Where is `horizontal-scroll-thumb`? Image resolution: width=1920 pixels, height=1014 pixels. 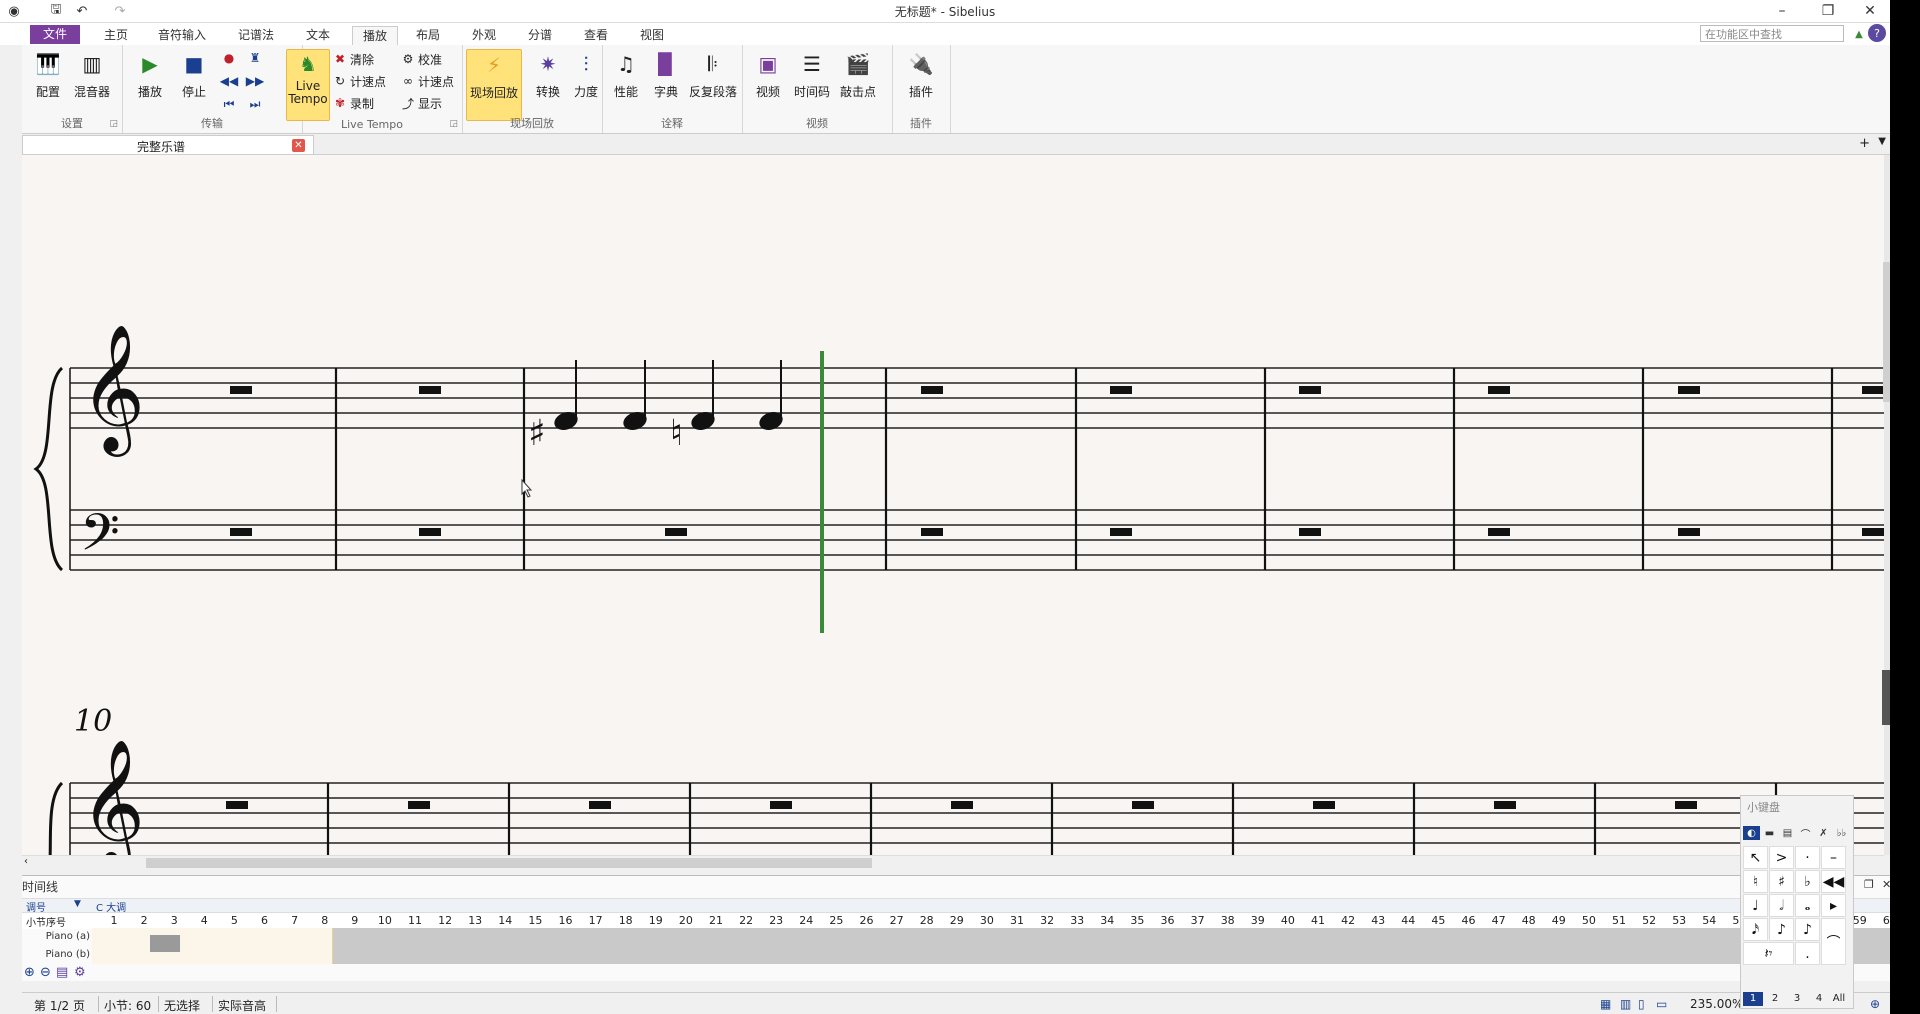 horizontal-scroll-thumb is located at coordinates (509, 863).